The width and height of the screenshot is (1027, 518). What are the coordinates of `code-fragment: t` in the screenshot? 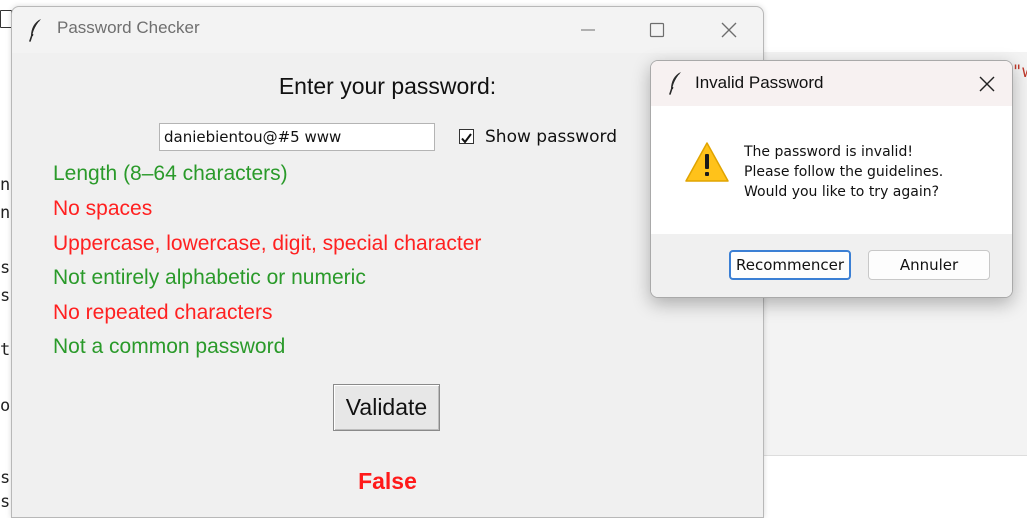 It's located at (5, 350).